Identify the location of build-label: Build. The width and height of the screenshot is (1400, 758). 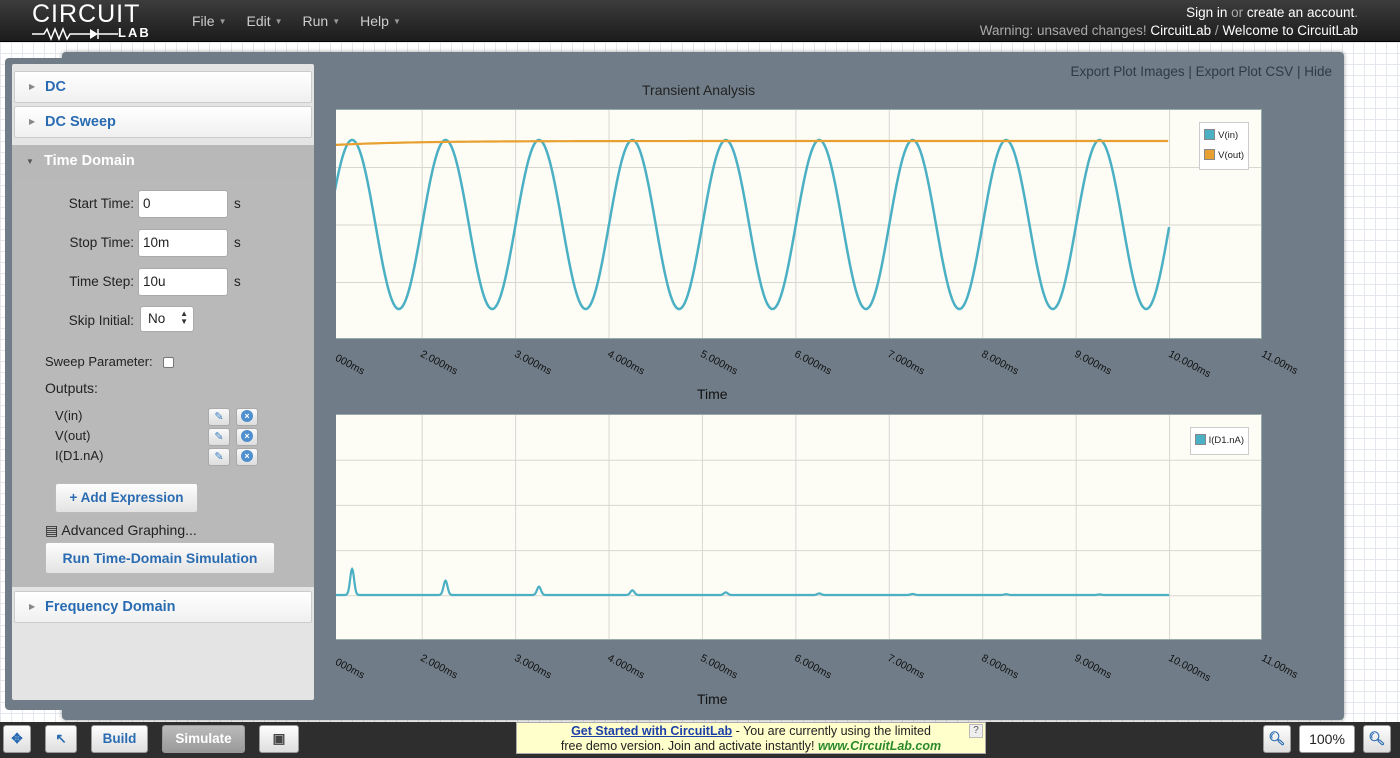
(119, 738).